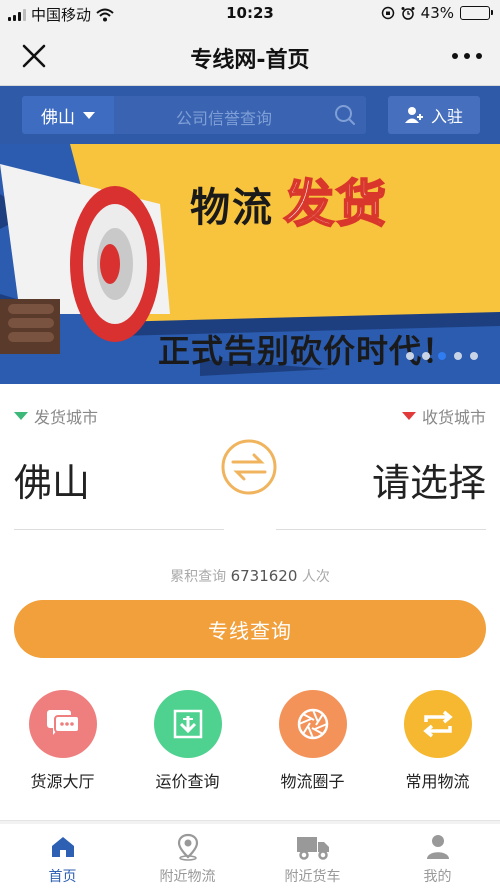  I want to click on banner-headline: 物流 发货, so click(289, 200).